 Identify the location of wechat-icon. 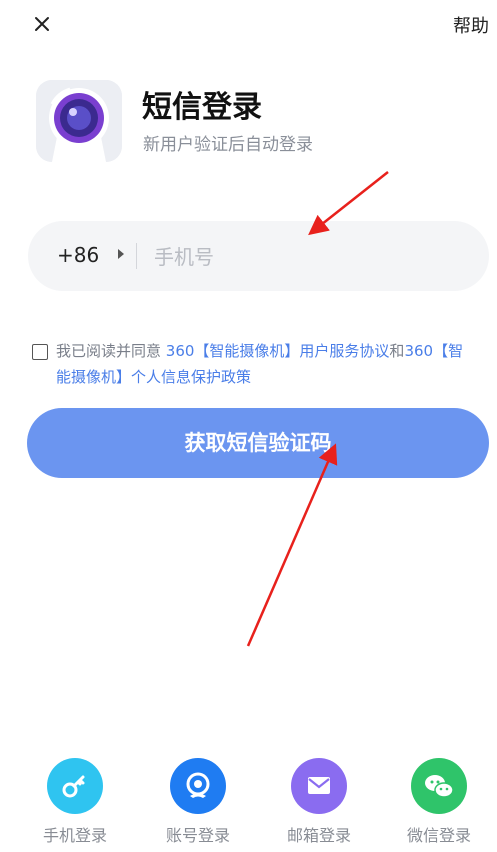
(439, 786).